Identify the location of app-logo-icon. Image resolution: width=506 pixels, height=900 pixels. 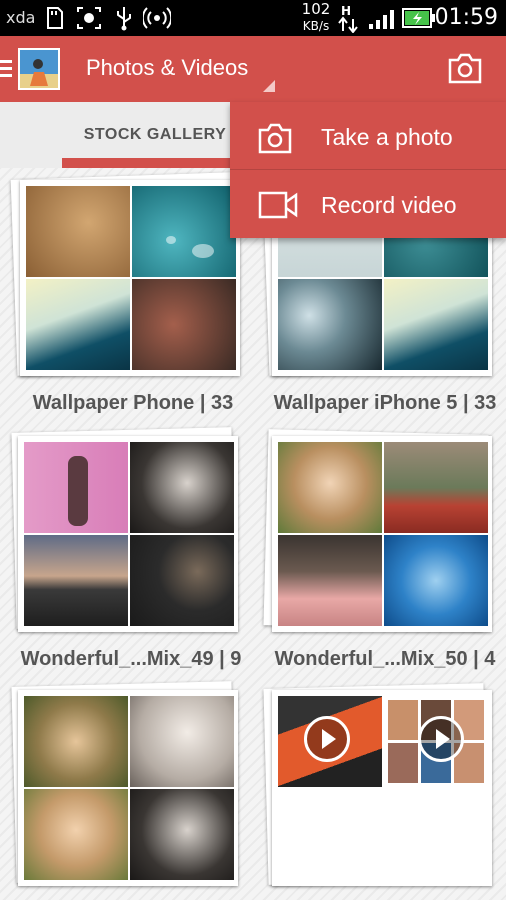
(39, 69).